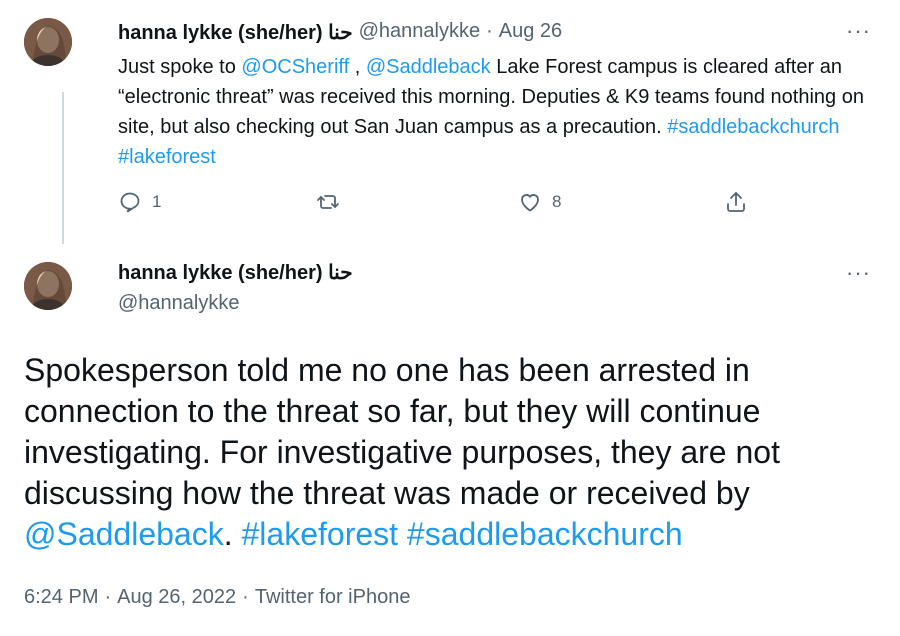 The height and width of the screenshot is (636, 900). What do you see at coordinates (402, 534) in the screenshot?
I see `text-segment` at bounding box center [402, 534].